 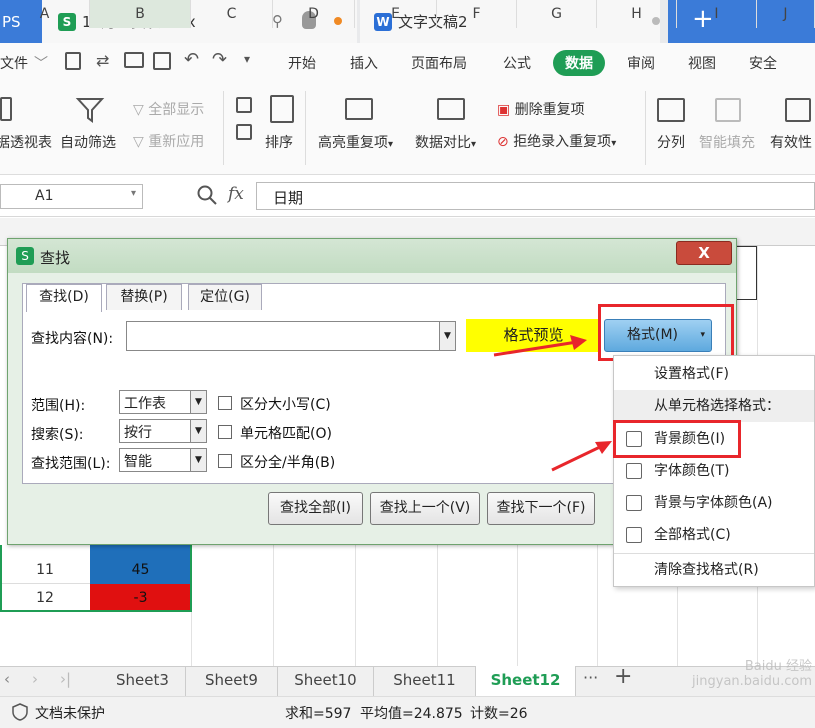 I want to click on preview-icon, so click(x=162, y=61).